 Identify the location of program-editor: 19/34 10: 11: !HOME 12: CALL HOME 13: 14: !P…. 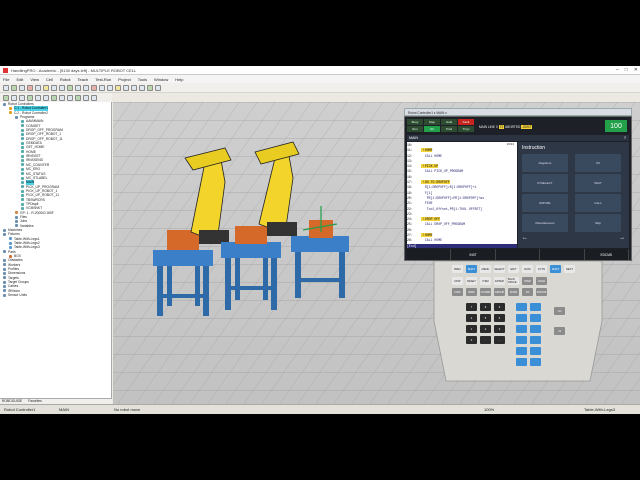
(462, 195).